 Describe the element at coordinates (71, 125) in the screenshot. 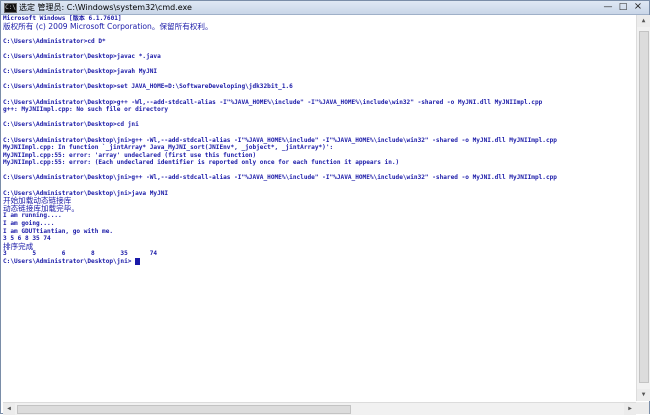

I see `console-line: C:\Users\Administrator\Desktop>cd jni` at that location.